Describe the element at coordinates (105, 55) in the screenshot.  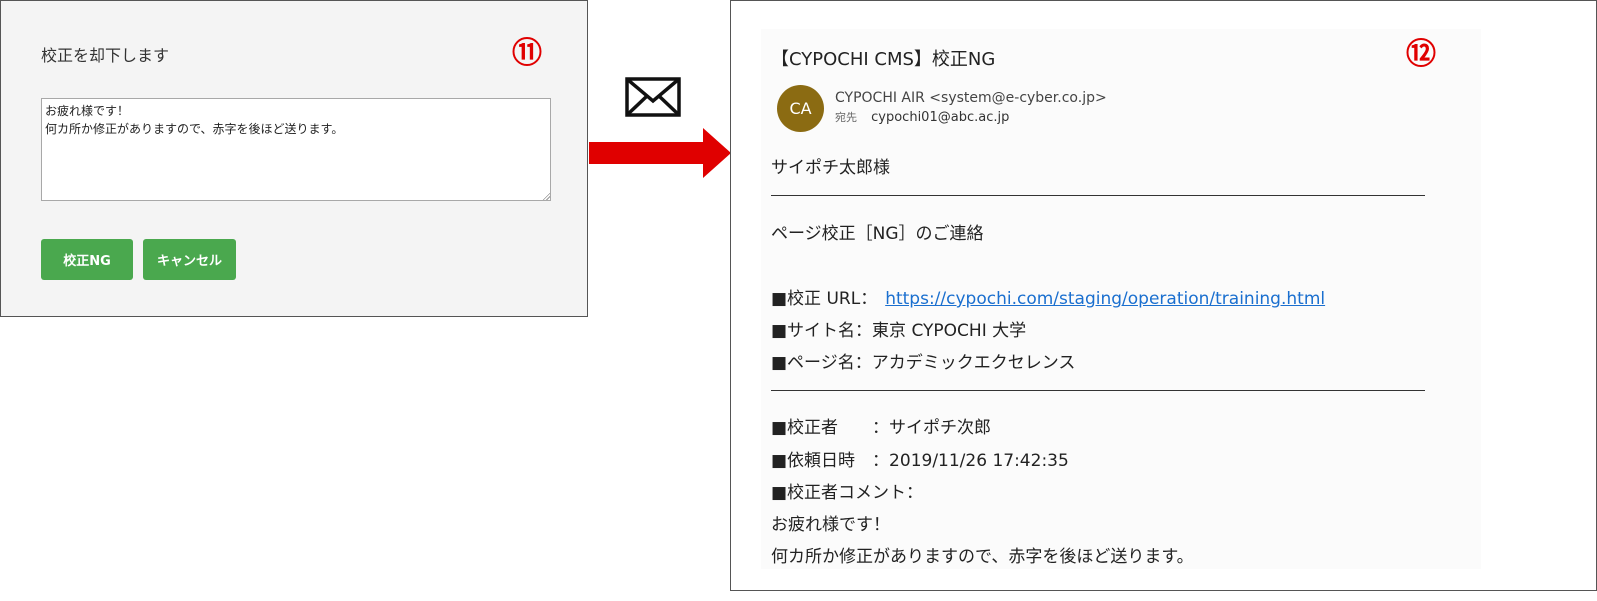
I see `dialog-title: 校正を却下します` at that location.